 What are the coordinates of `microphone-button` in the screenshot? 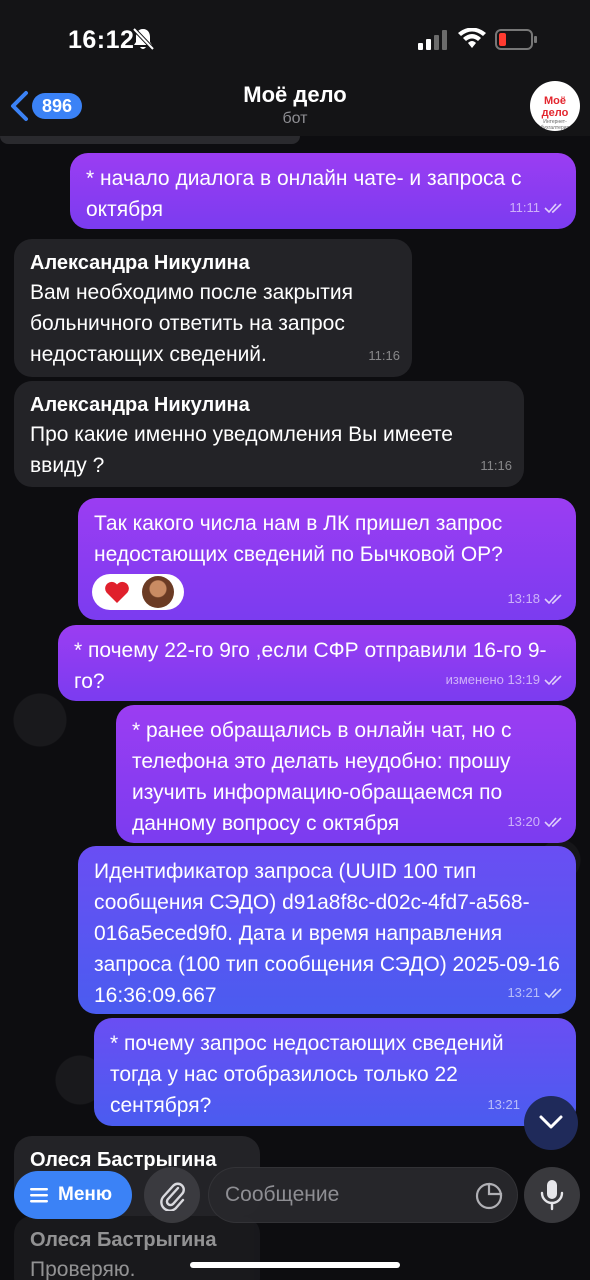 It's located at (552, 1195).